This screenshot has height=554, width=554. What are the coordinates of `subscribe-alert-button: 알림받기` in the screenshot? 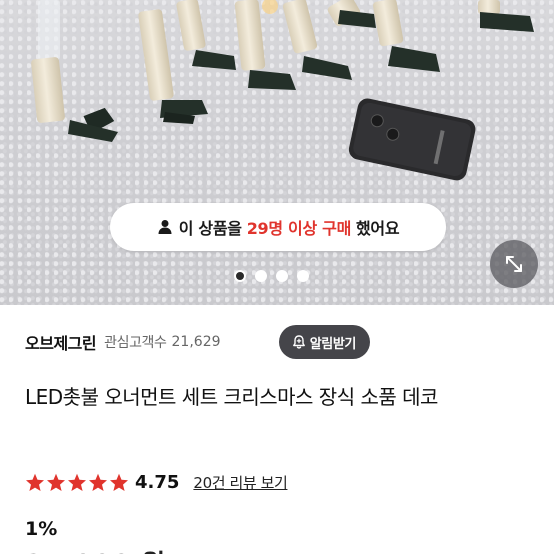 It's located at (324, 342).